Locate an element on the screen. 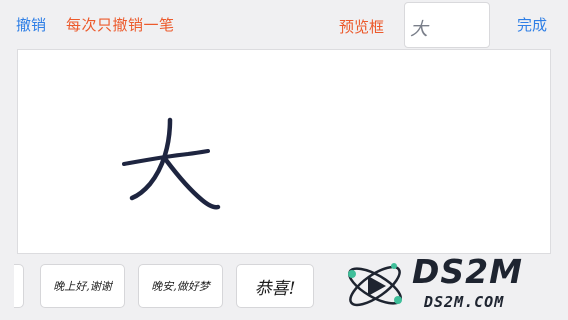 The image size is (568, 320). preview-annotation: 预览框 is located at coordinates (362, 27).